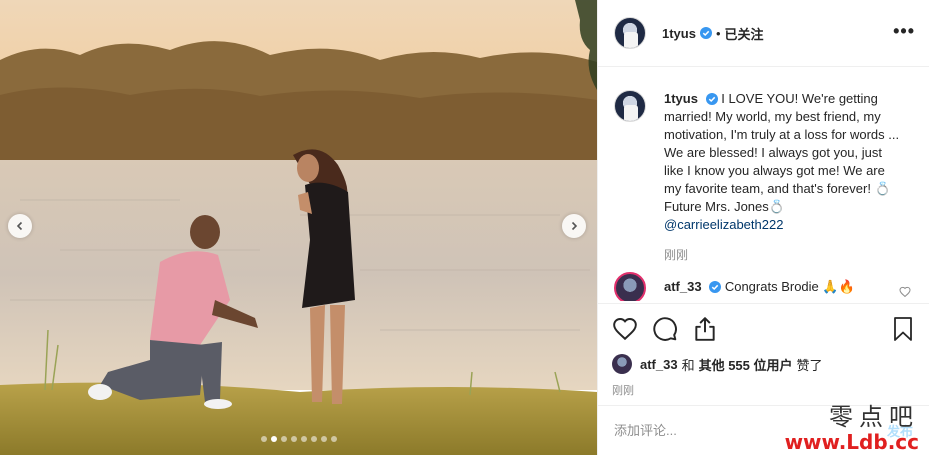  I want to click on like-button, so click(625, 329).